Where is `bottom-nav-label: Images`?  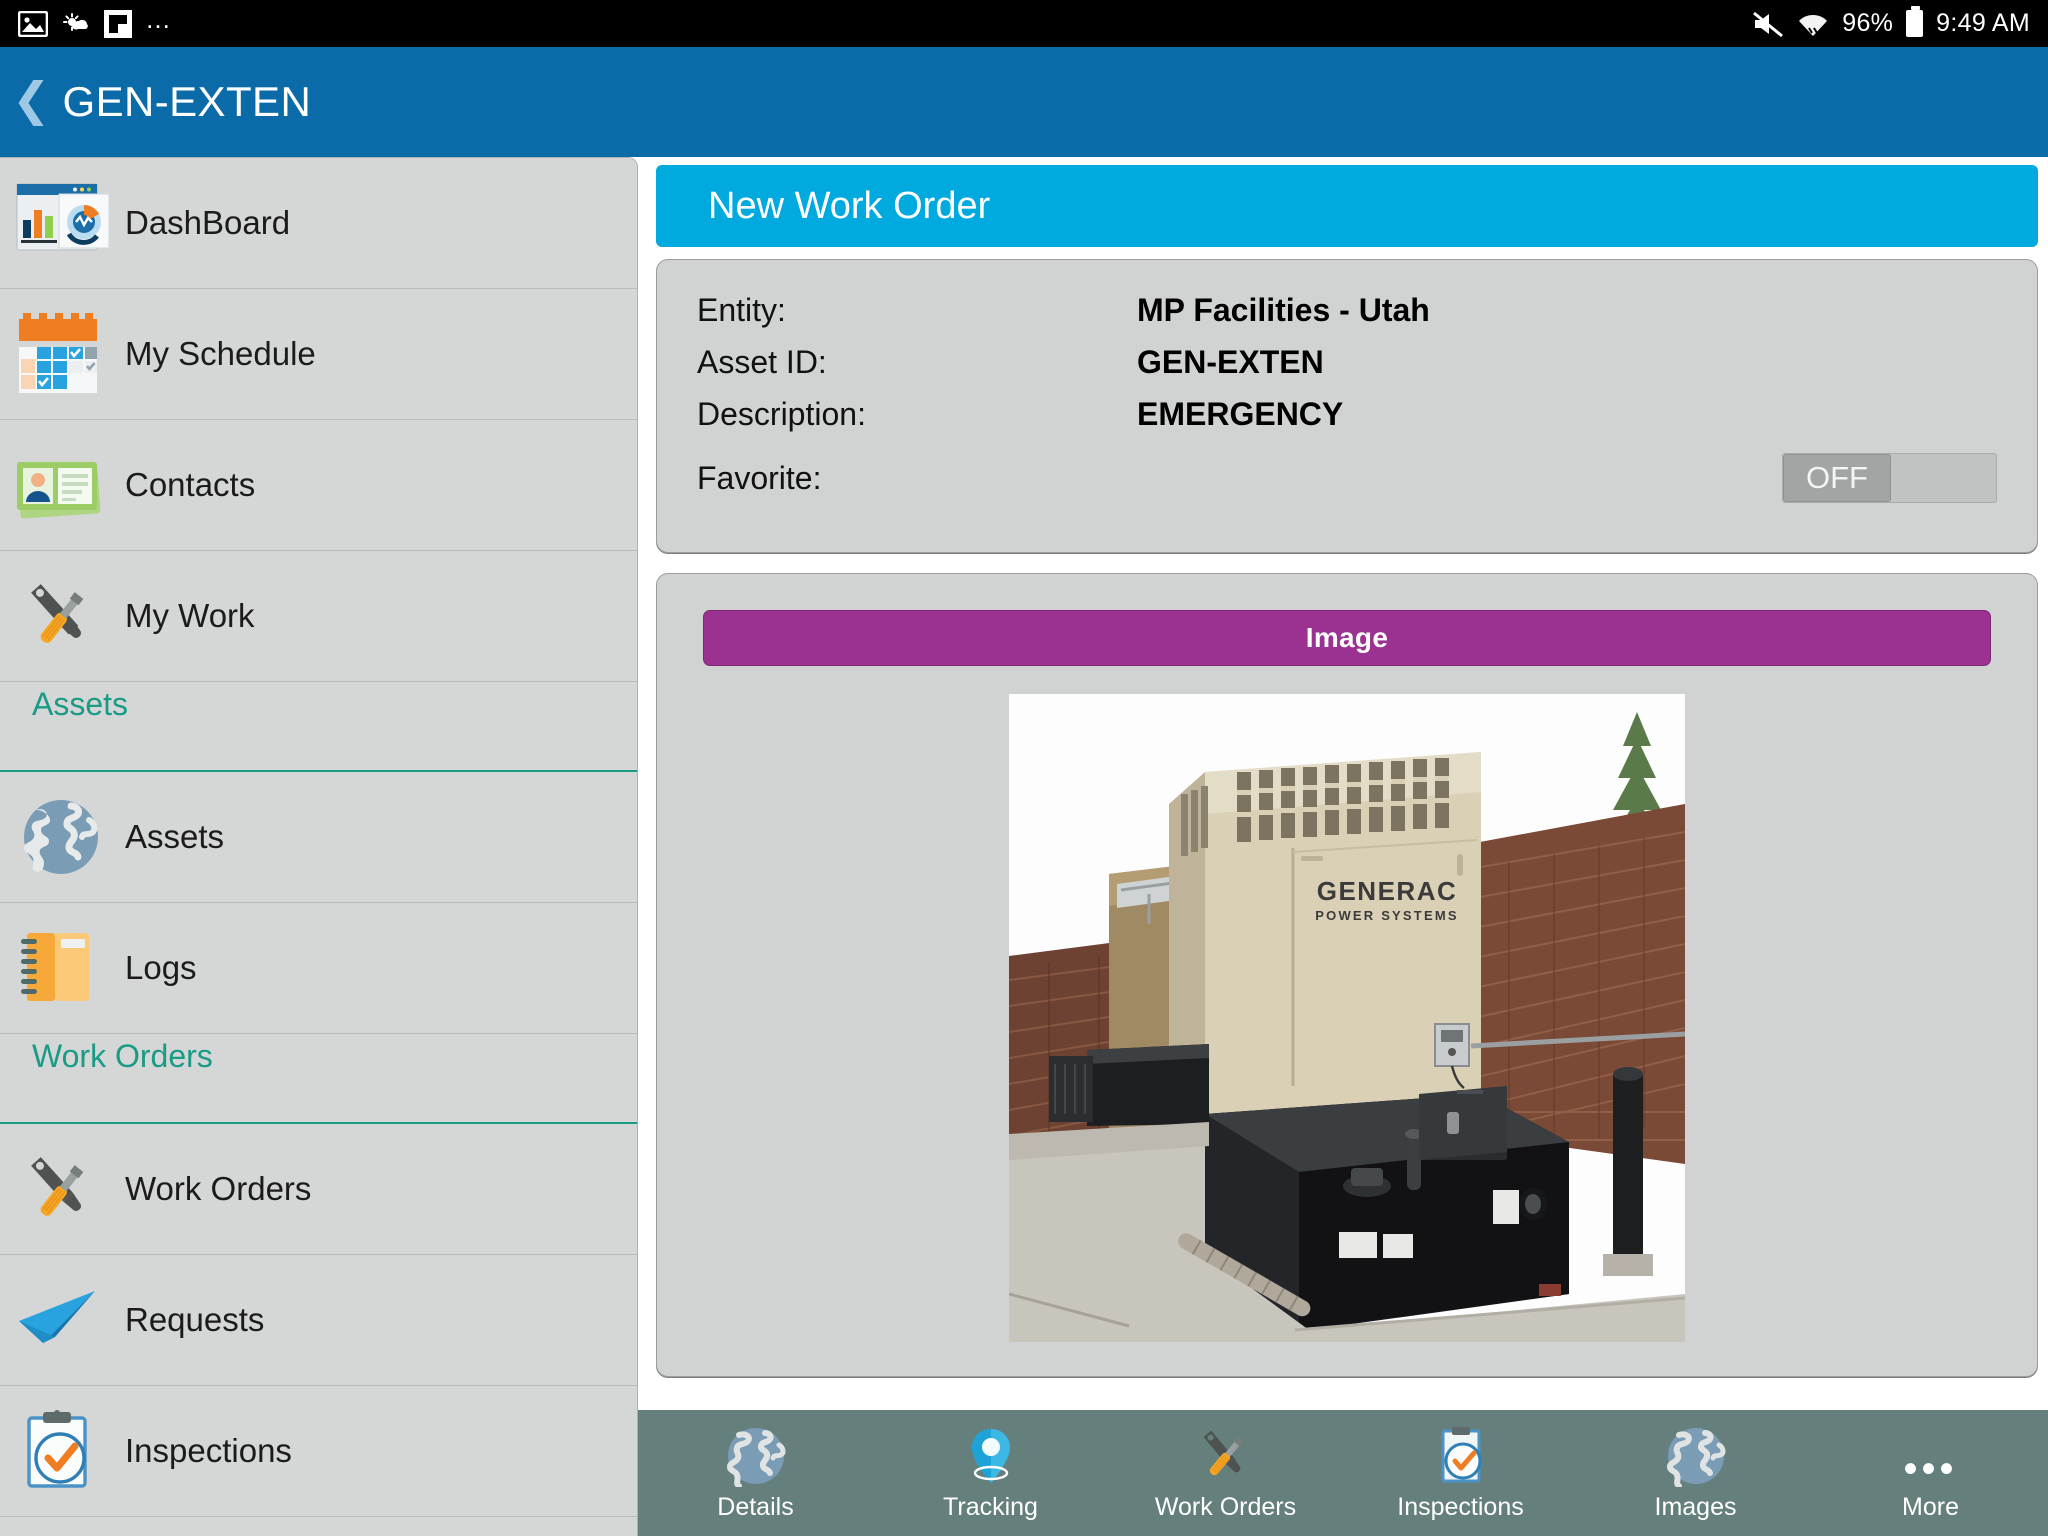
bottom-nav-label: Images is located at coordinates (1695, 1506).